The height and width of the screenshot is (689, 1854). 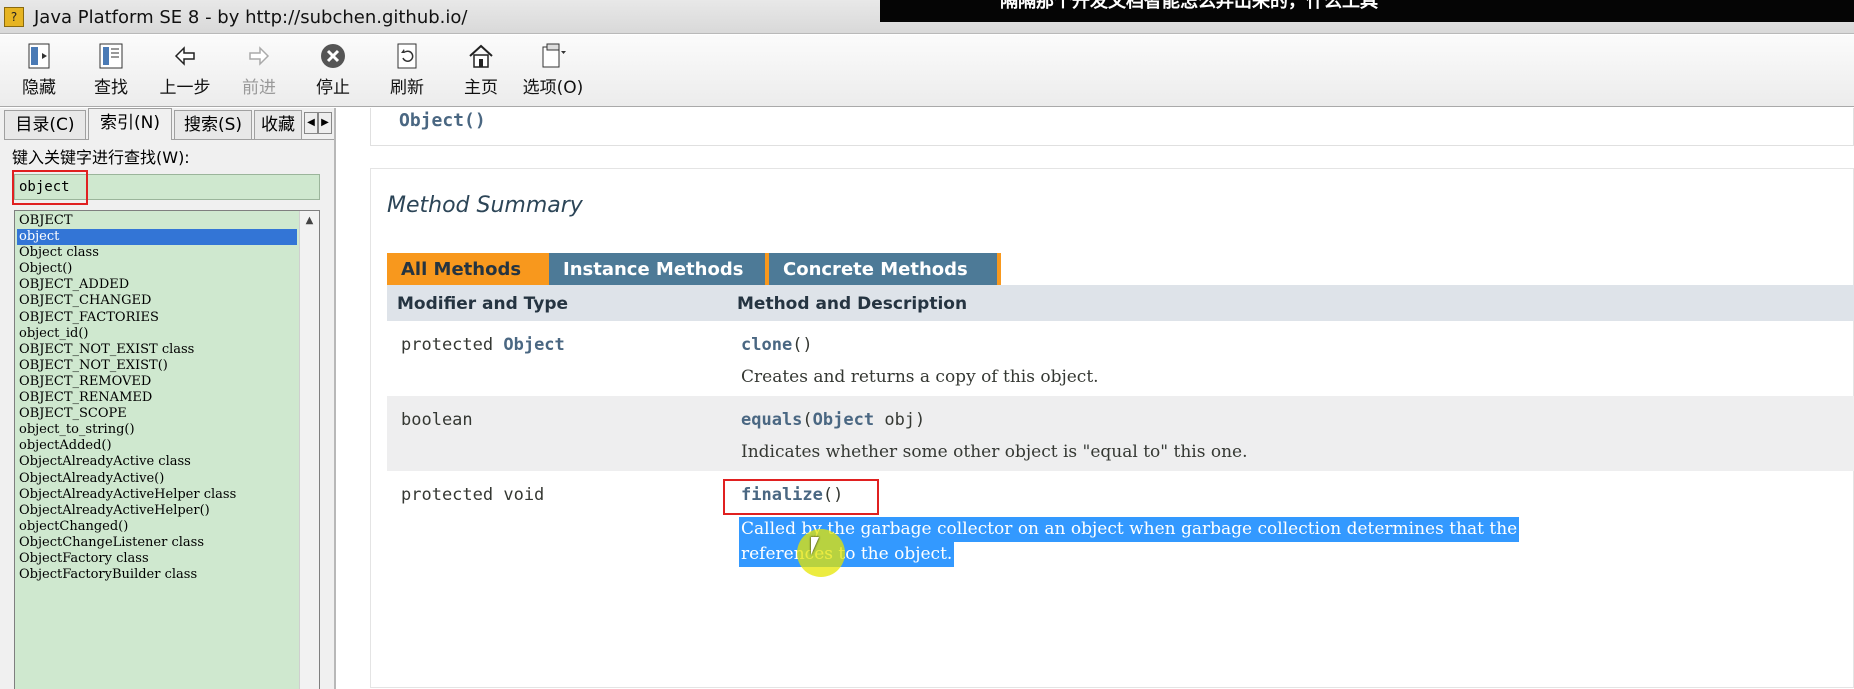 What do you see at coordinates (801, 497) in the screenshot?
I see `finalize-highlight-box` at bounding box center [801, 497].